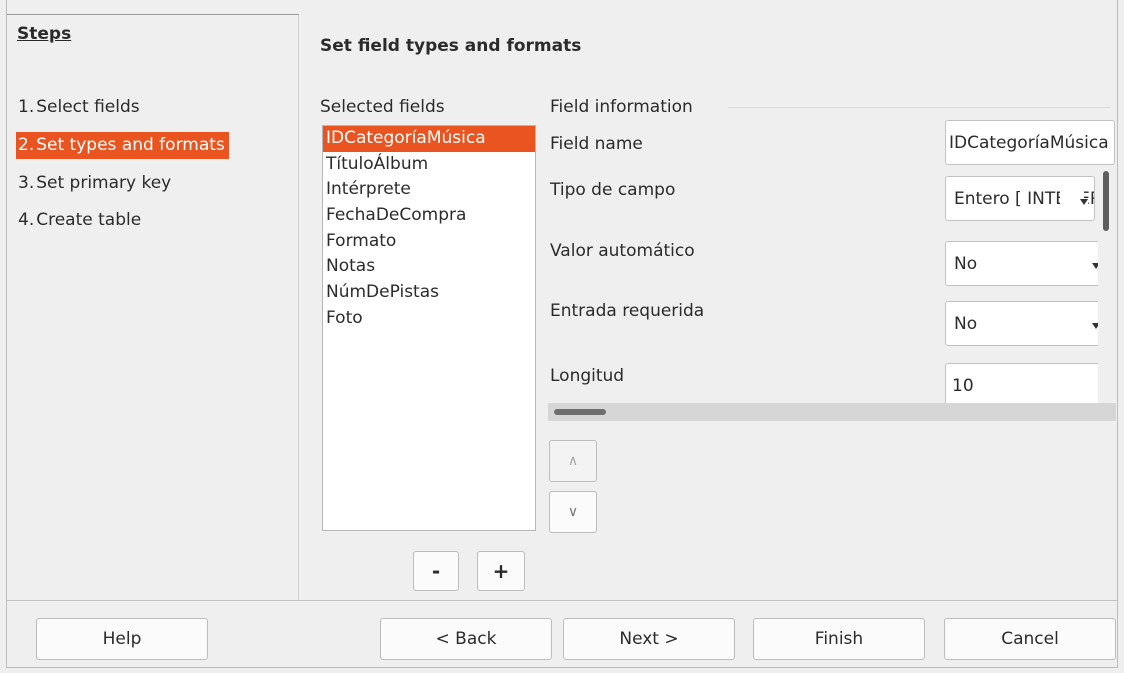 The height and width of the screenshot is (673, 1124). What do you see at coordinates (451, 46) in the screenshot?
I see `page-title: Set field types and formats` at bounding box center [451, 46].